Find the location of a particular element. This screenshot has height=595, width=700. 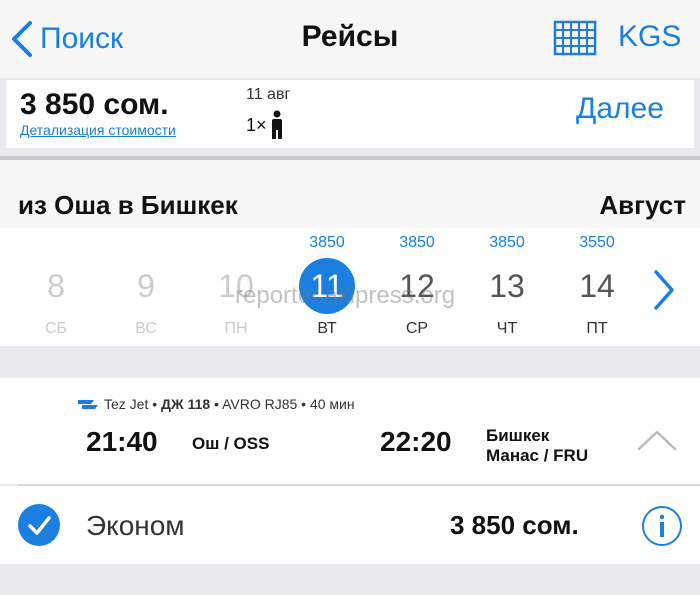

departure-time: 21:40 is located at coordinates (122, 441).